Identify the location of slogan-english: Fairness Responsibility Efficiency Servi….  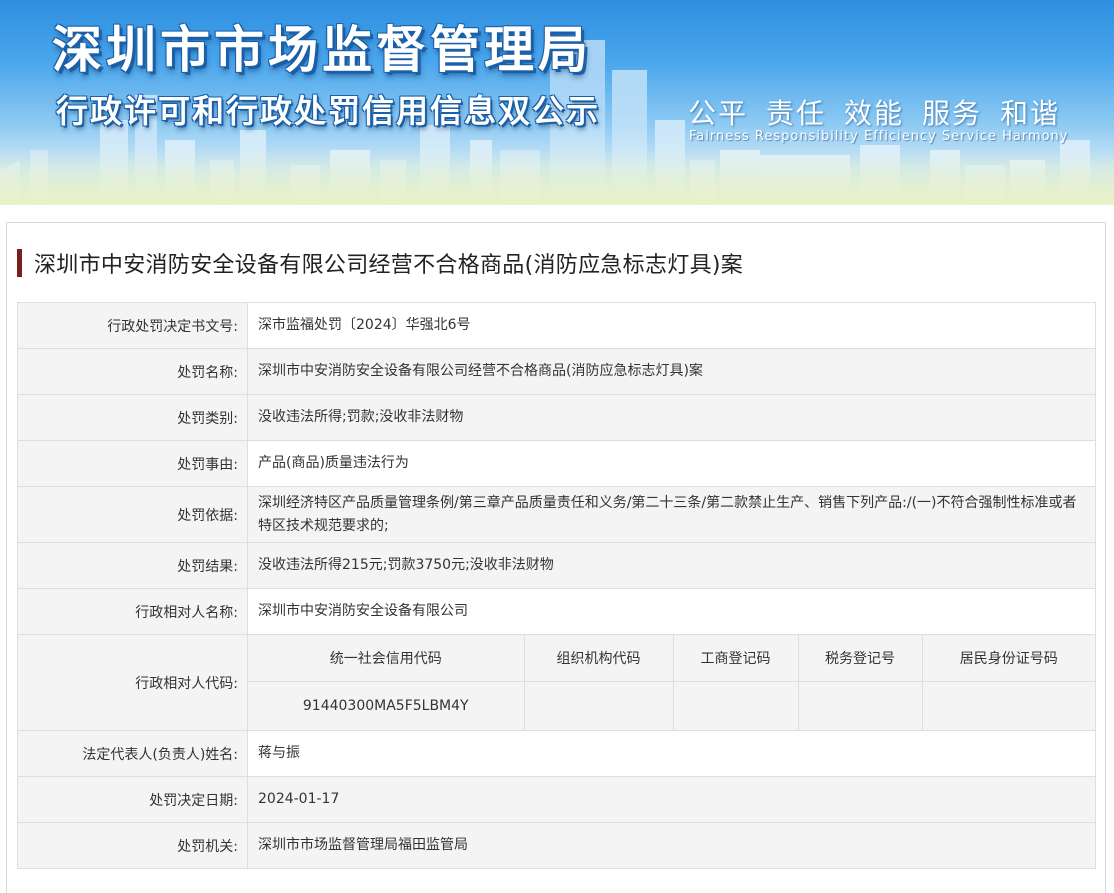
(879, 136).